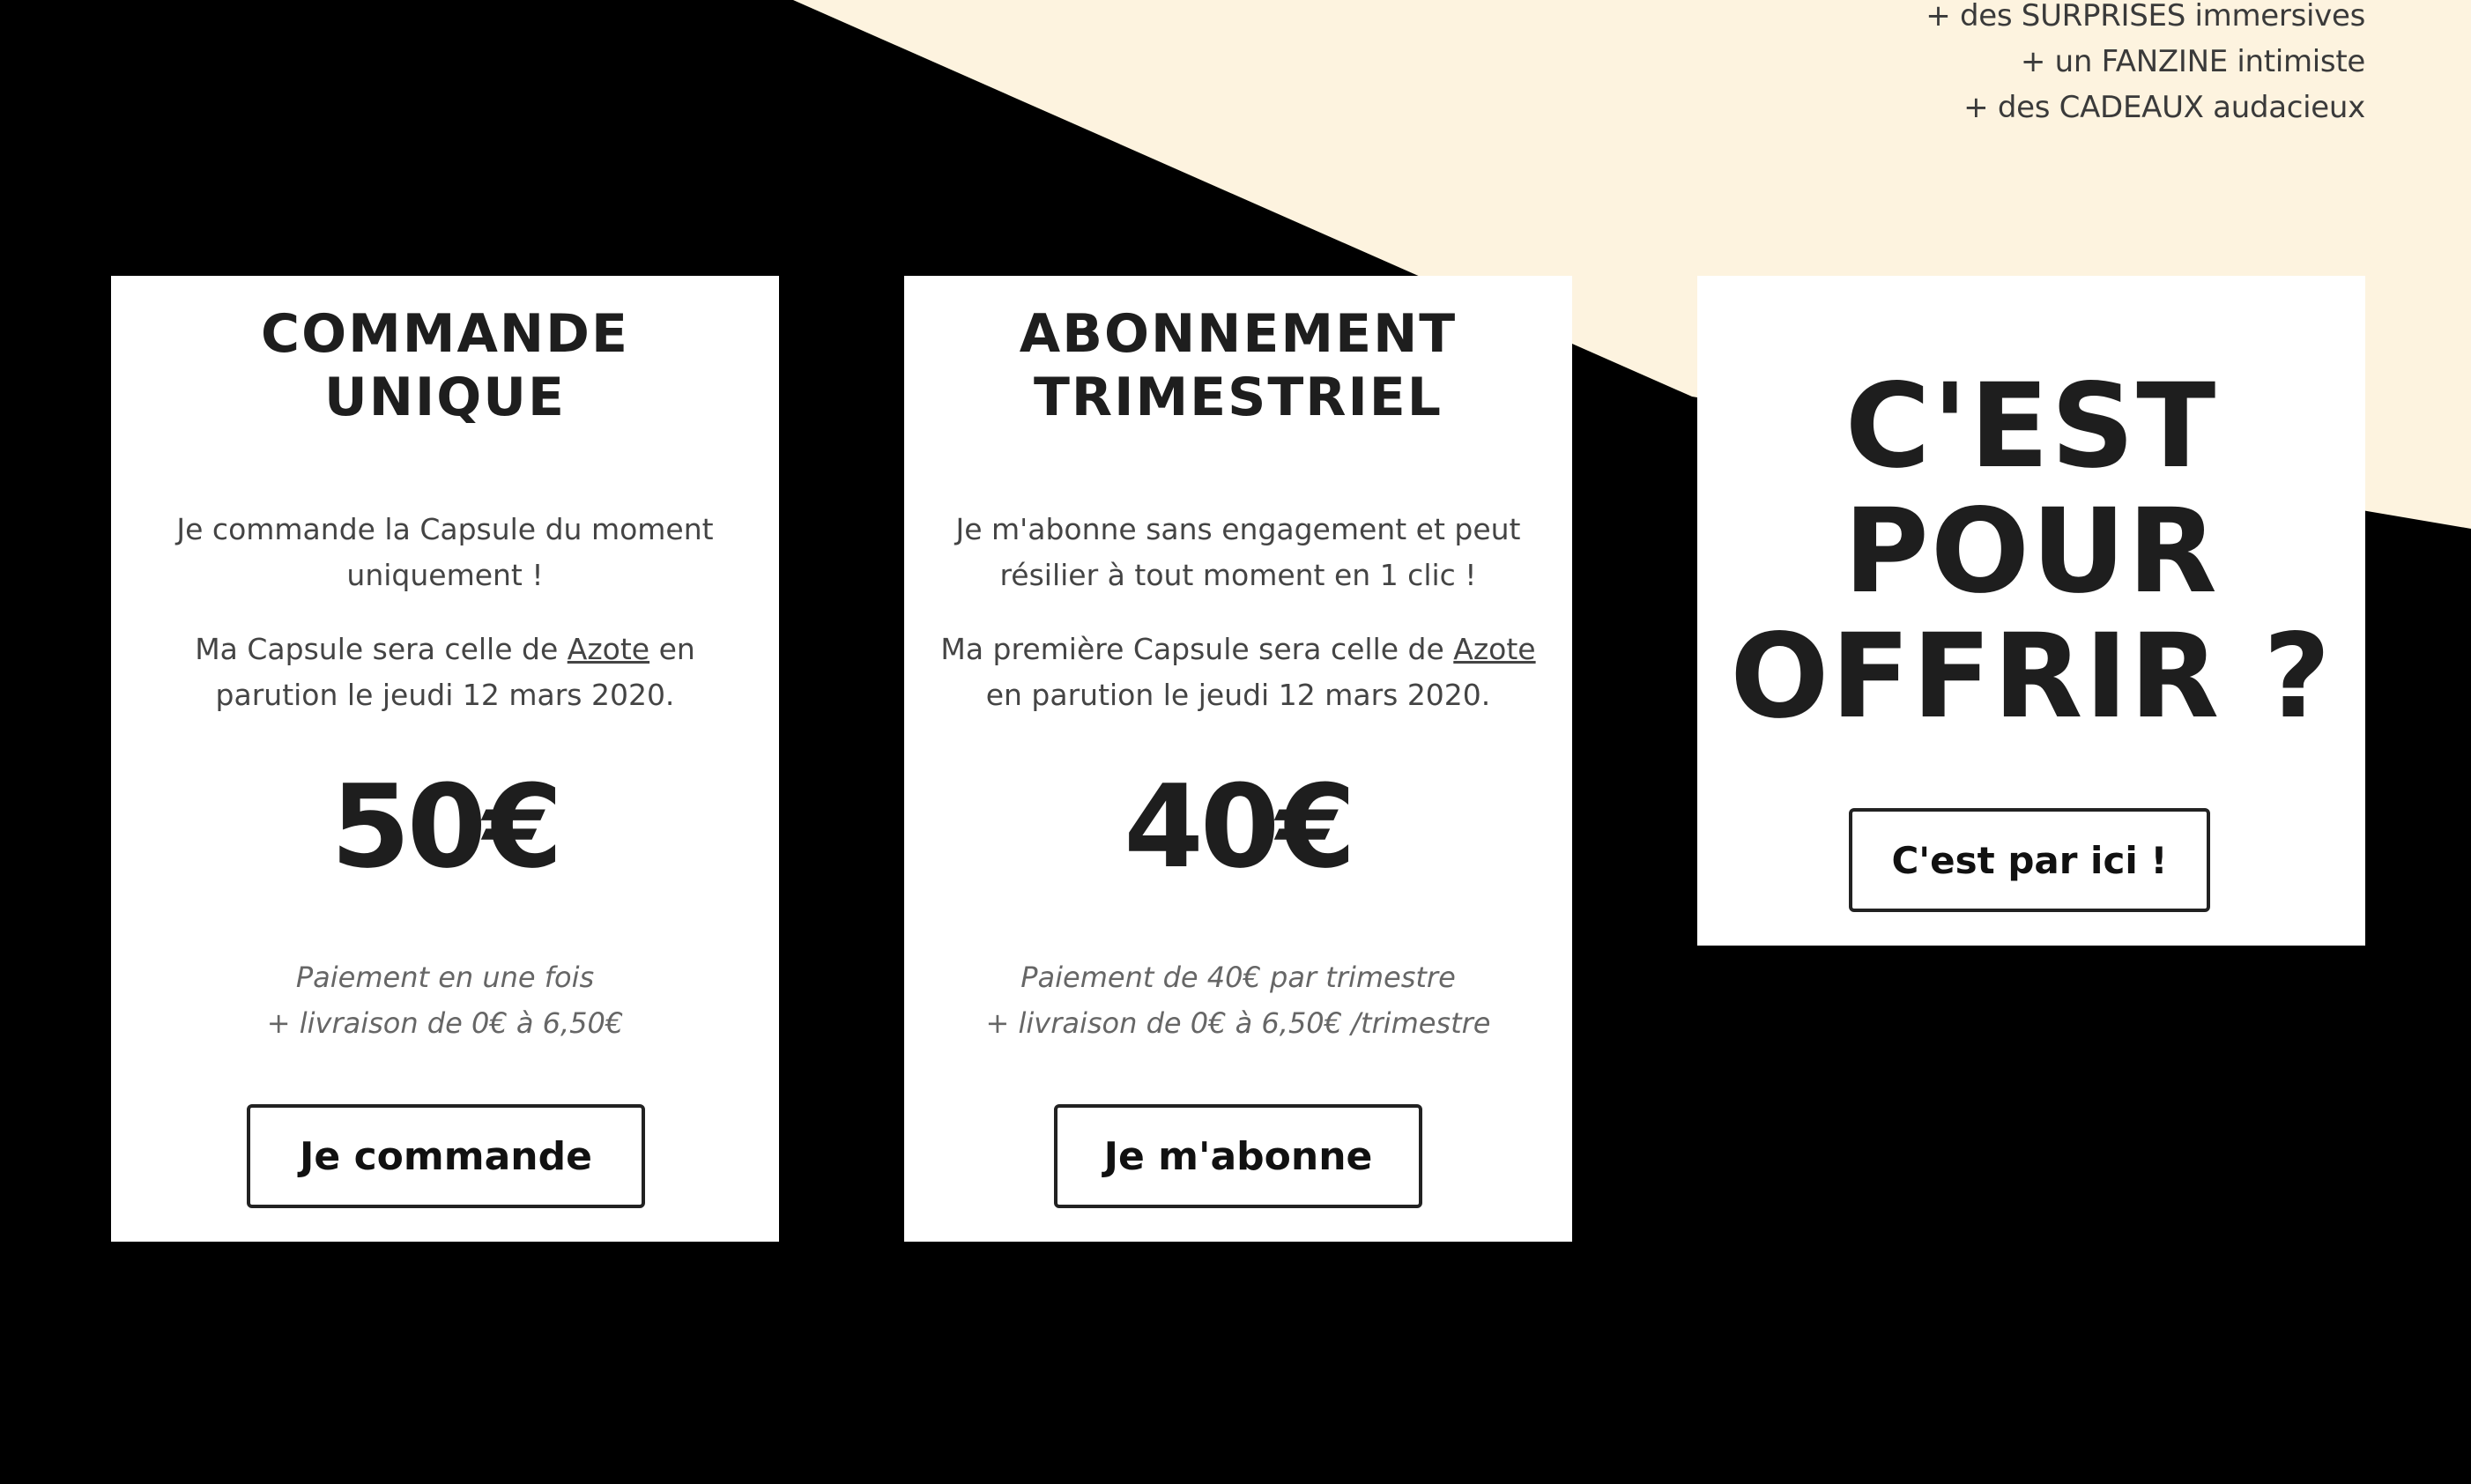  Describe the element at coordinates (1240, 827) in the screenshot. I see `price: 40€` at that location.